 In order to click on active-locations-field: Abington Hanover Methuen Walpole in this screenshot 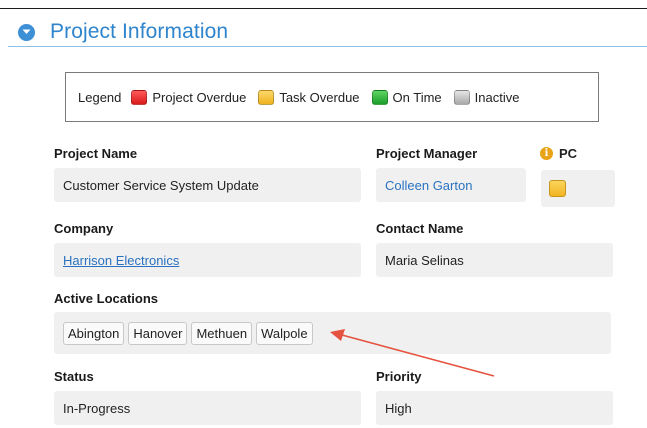, I will do `click(332, 333)`.